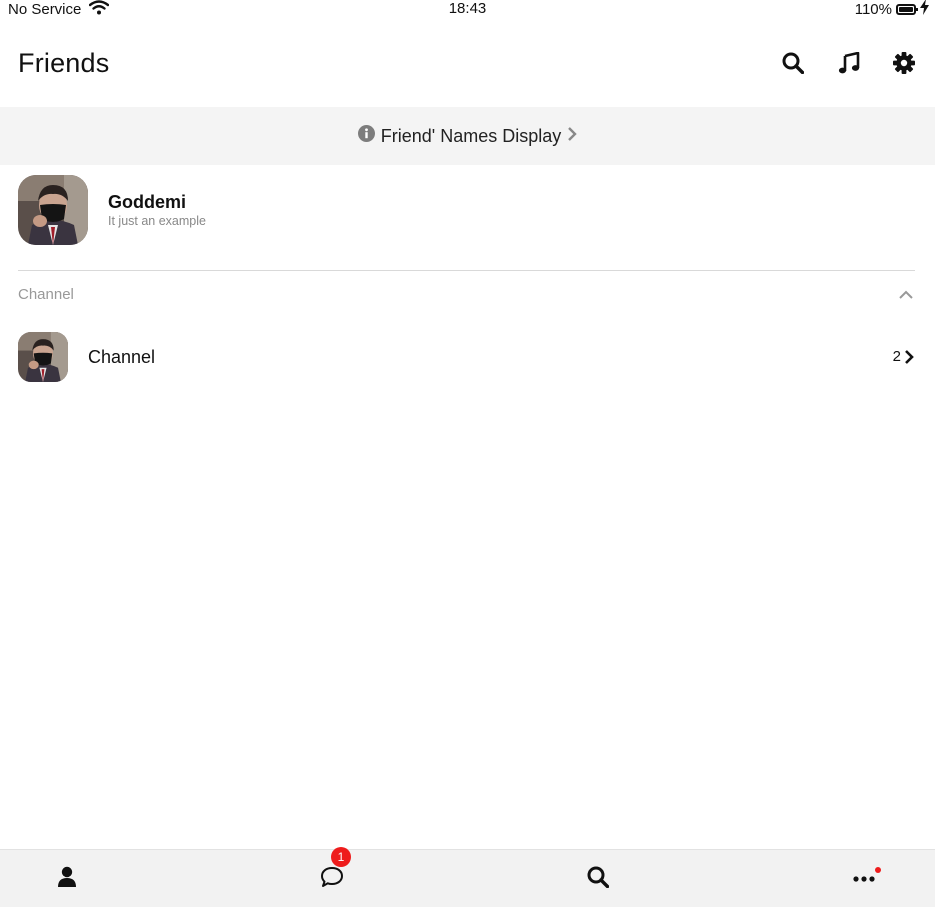 The width and height of the screenshot is (935, 907). I want to click on clock: 18:43, so click(467, 8).